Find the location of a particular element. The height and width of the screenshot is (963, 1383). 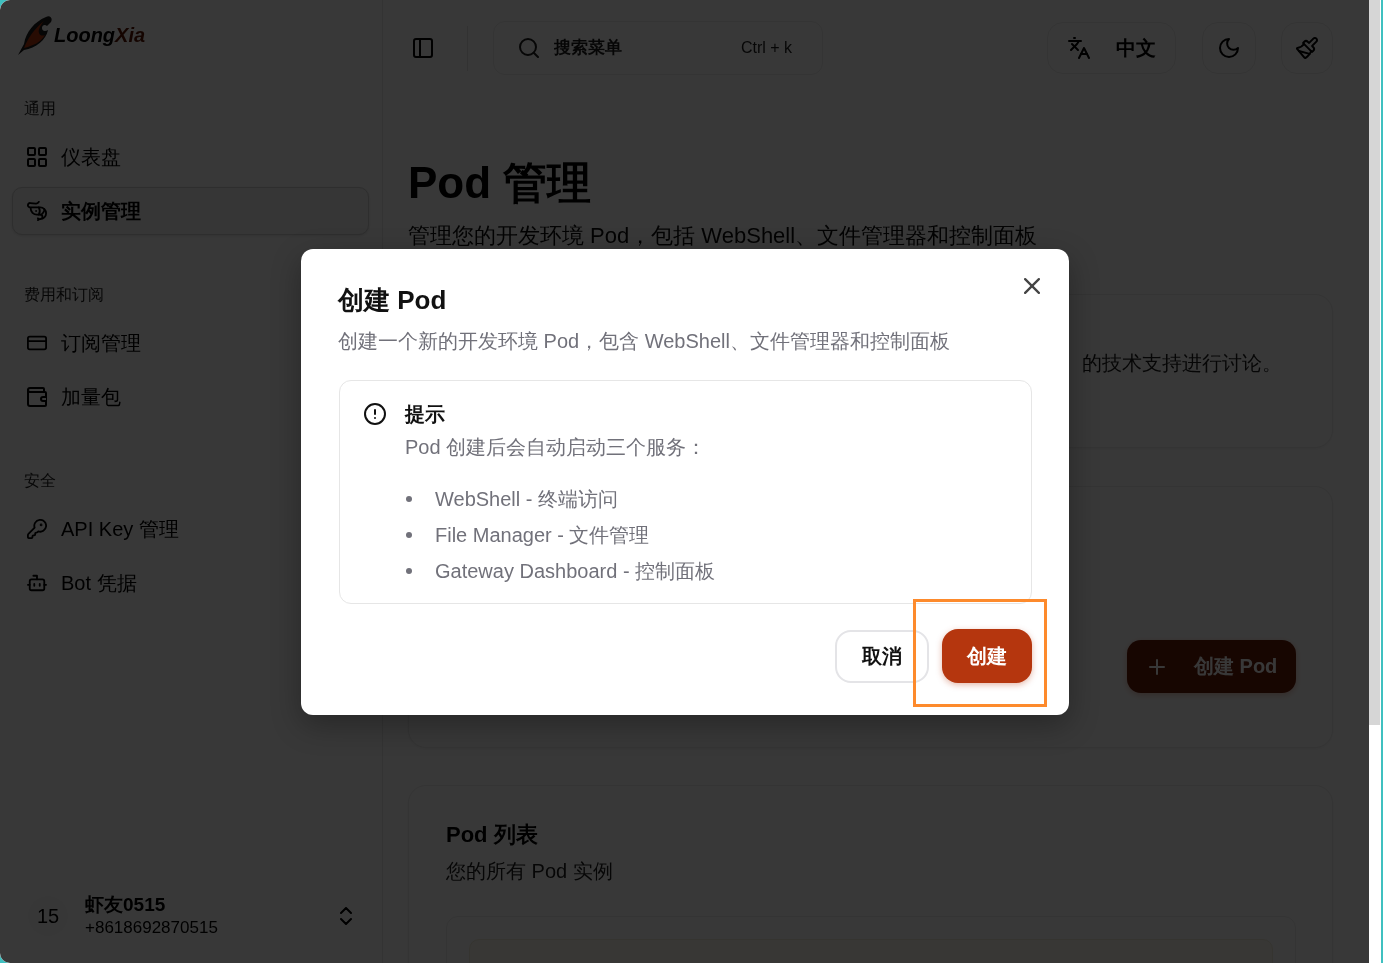

dialog-description: 创建一个新的开发环境 Pod，包含 WebShell、文件管理器和控制面板 is located at coordinates (644, 341).